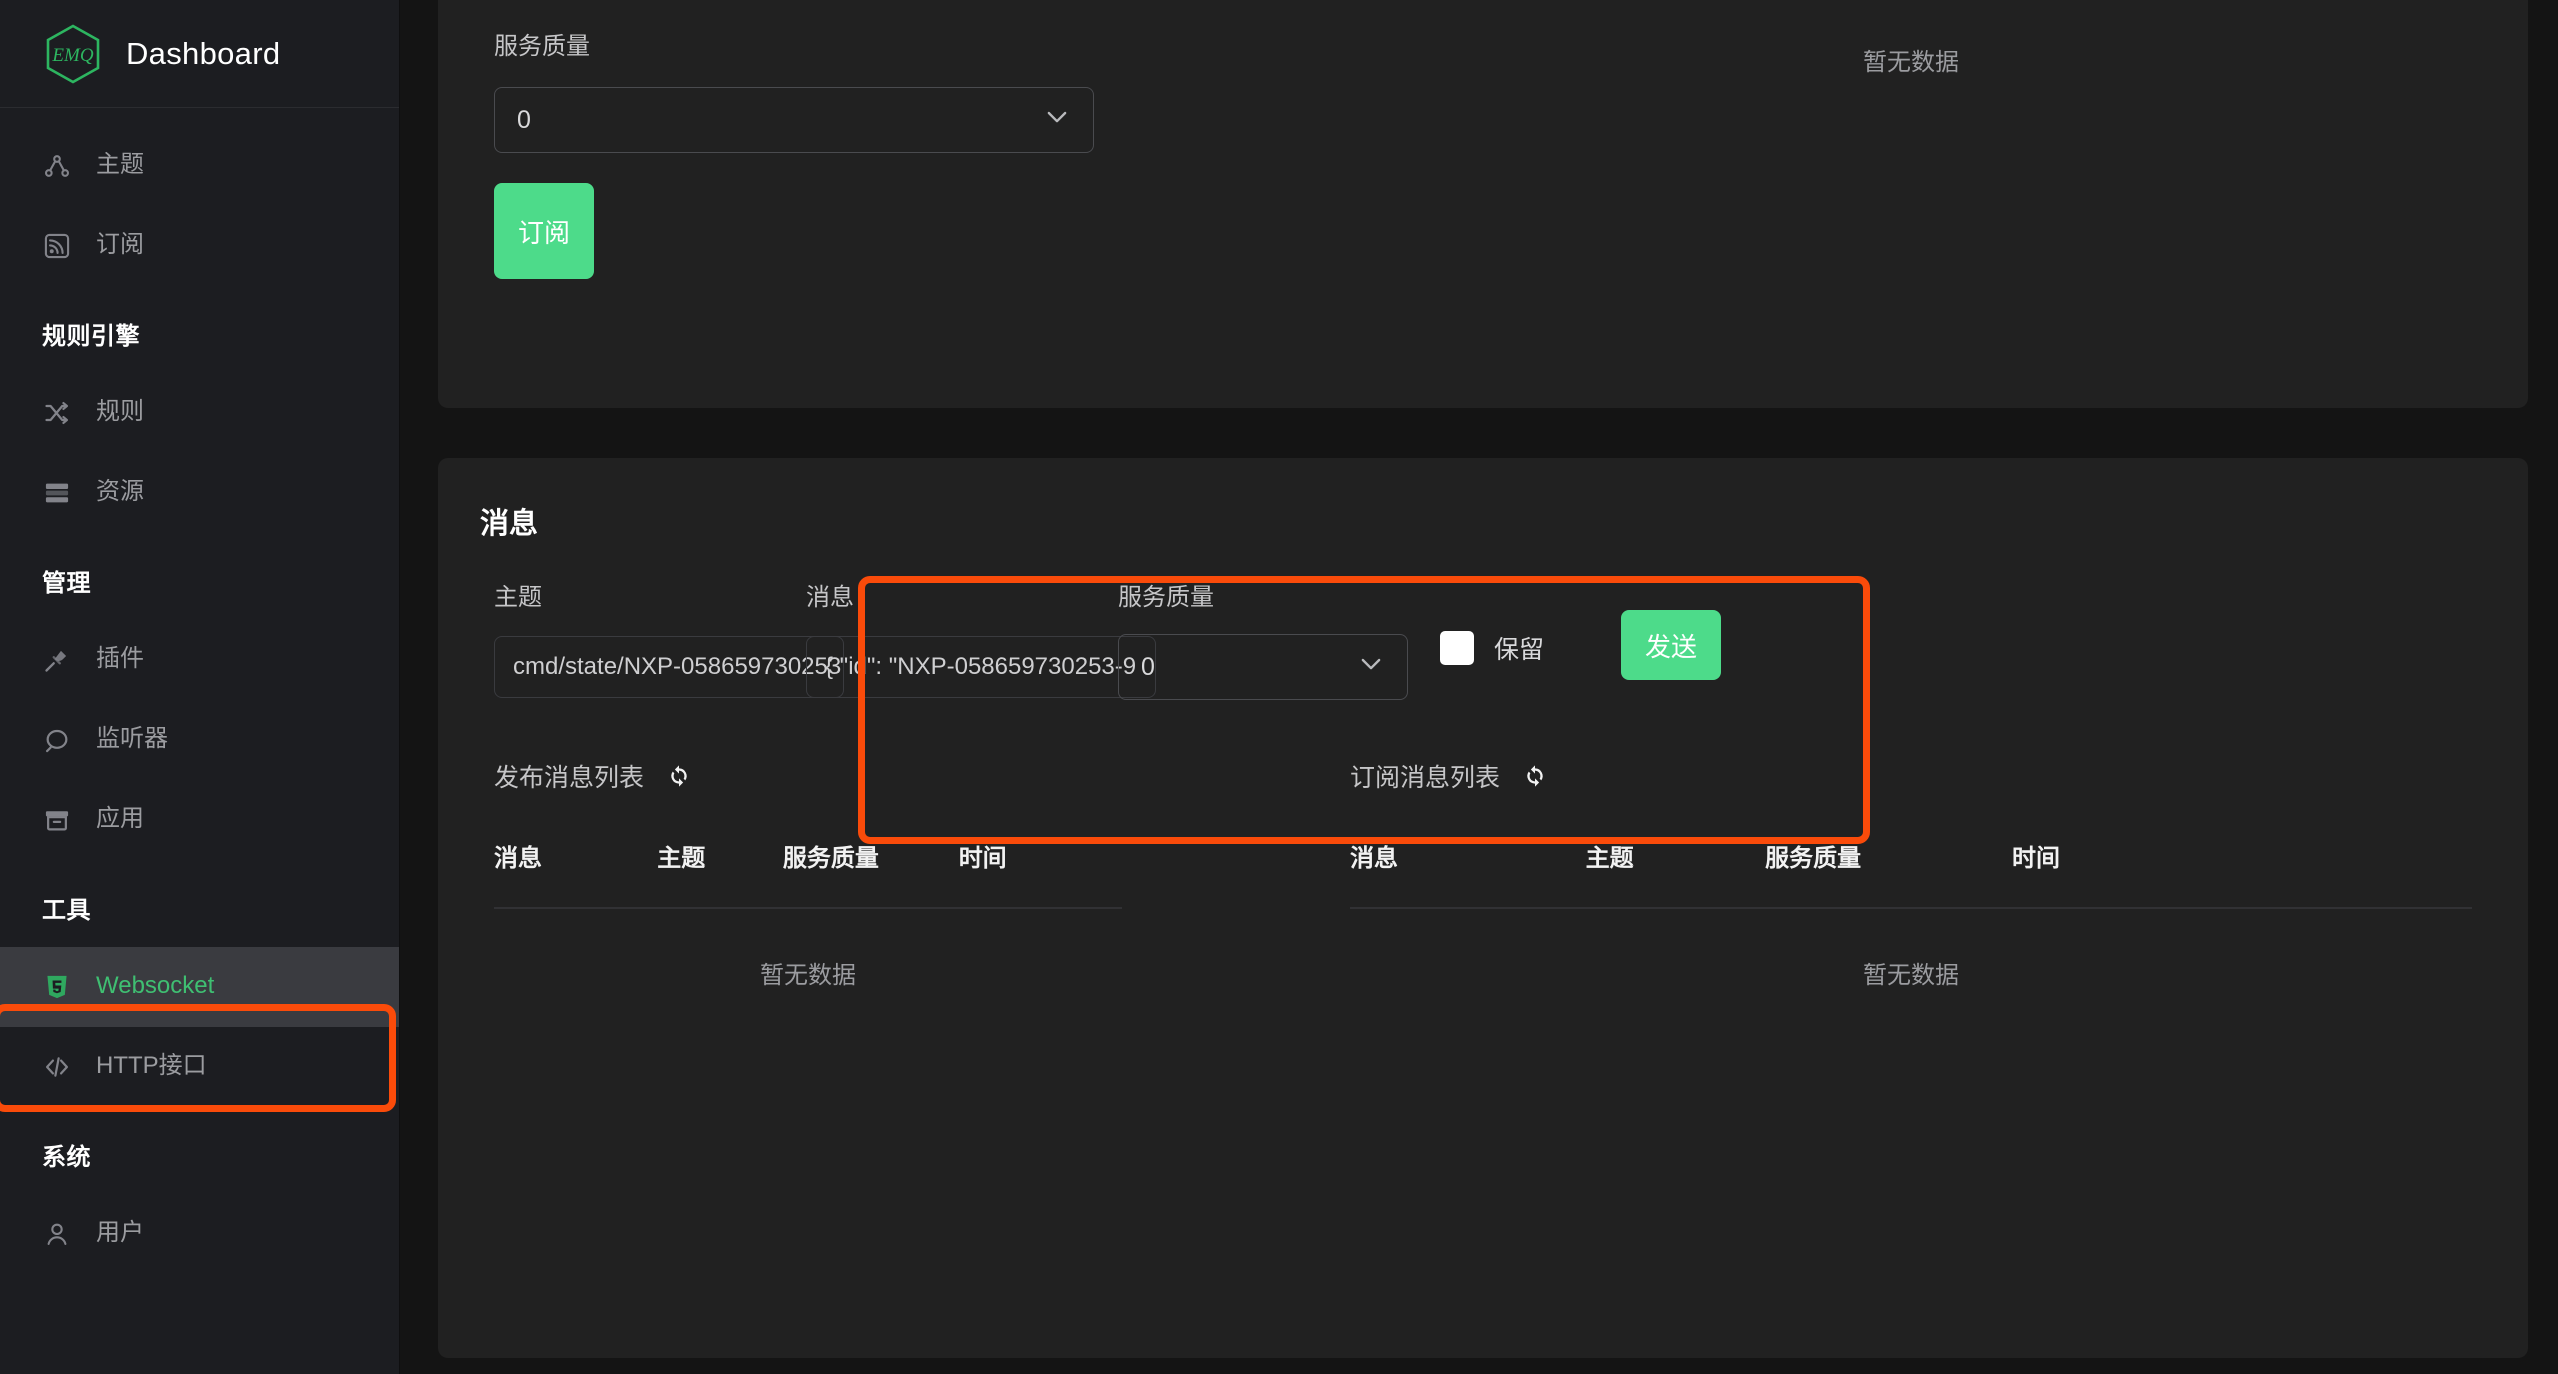  What do you see at coordinates (66, 910) in the screenshot?
I see `sidebar-group-title-tools: 工具` at bounding box center [66, 910].